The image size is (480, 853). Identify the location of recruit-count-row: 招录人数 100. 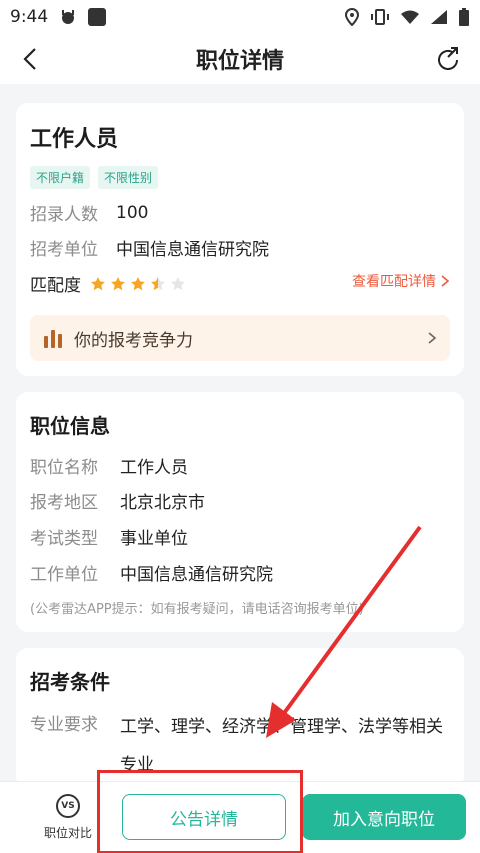
(89, 213).